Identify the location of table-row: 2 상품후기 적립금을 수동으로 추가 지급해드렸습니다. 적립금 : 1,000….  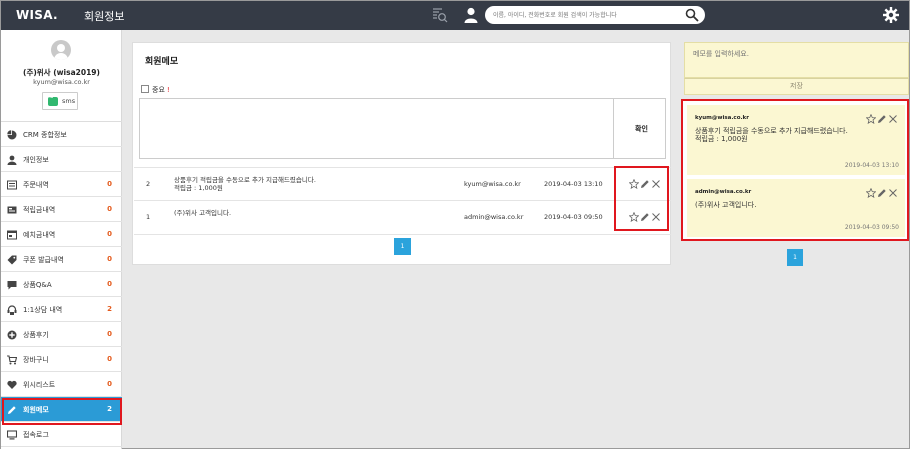
(402, 184).